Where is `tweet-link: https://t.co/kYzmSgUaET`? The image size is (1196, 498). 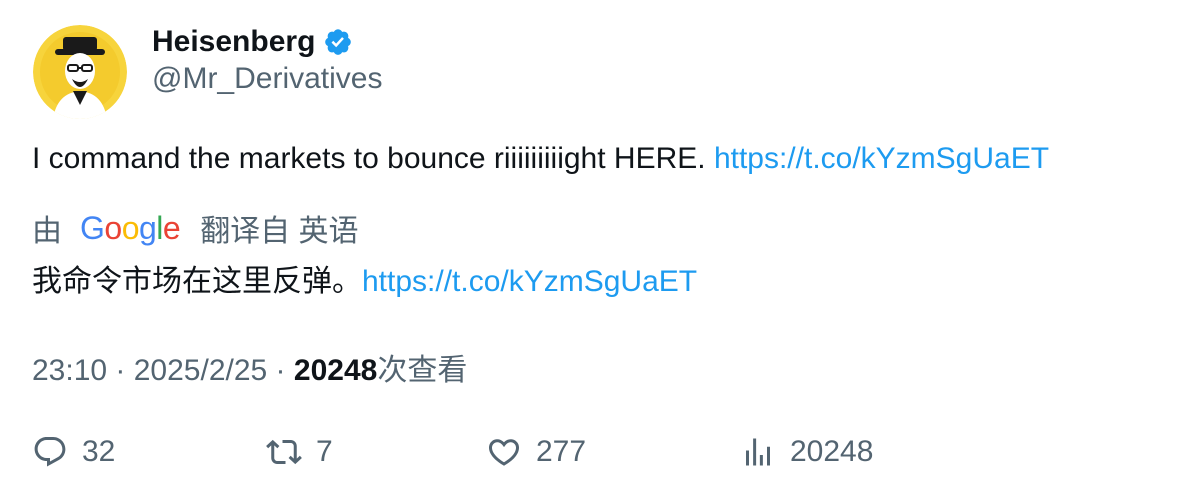
tweet-link: https://t.co/kYzmSgUaET is located at coordinates (881, 158).